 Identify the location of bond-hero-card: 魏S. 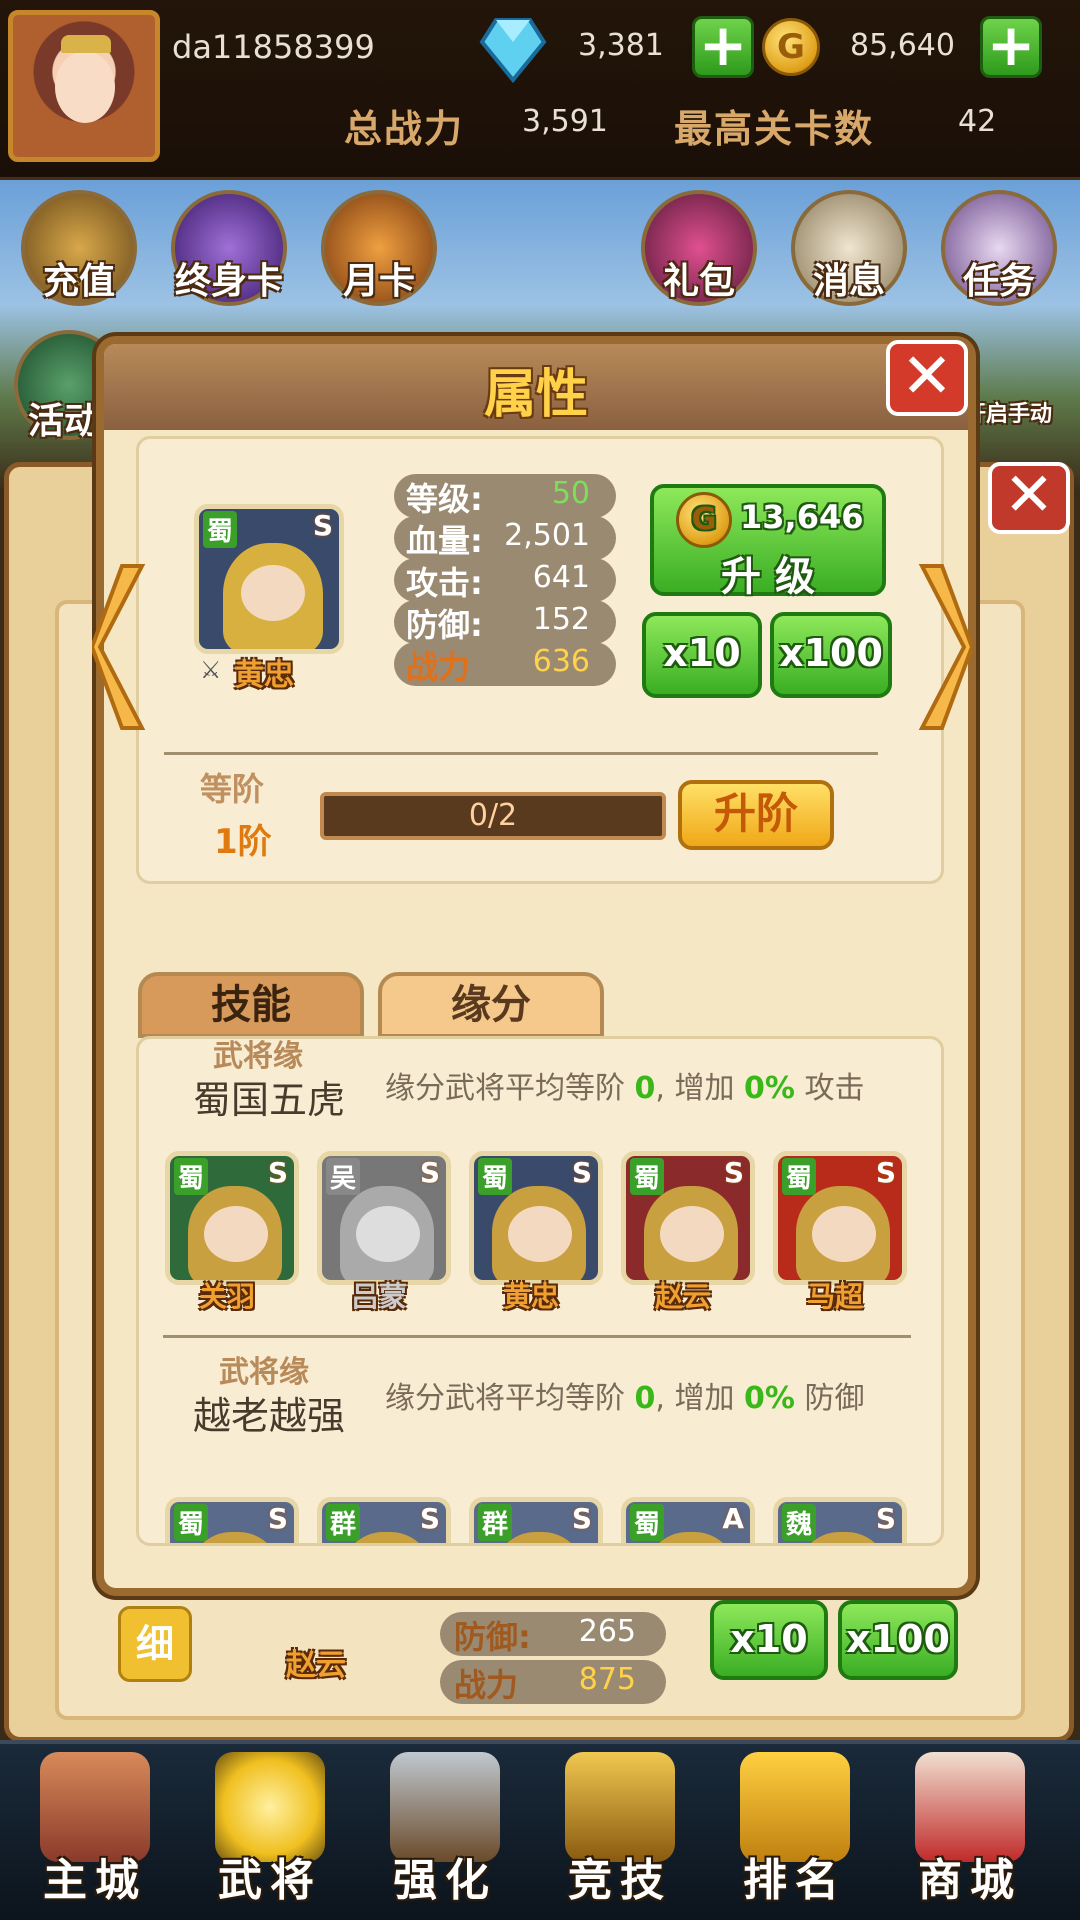
(840, 1520).